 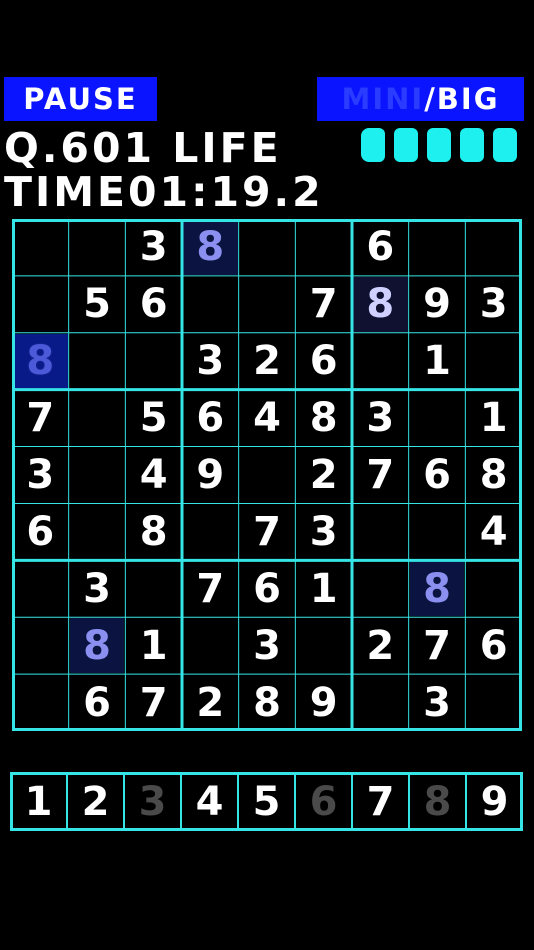 I want to click on time-value: 01:19.2, so click(x=226, y=192).